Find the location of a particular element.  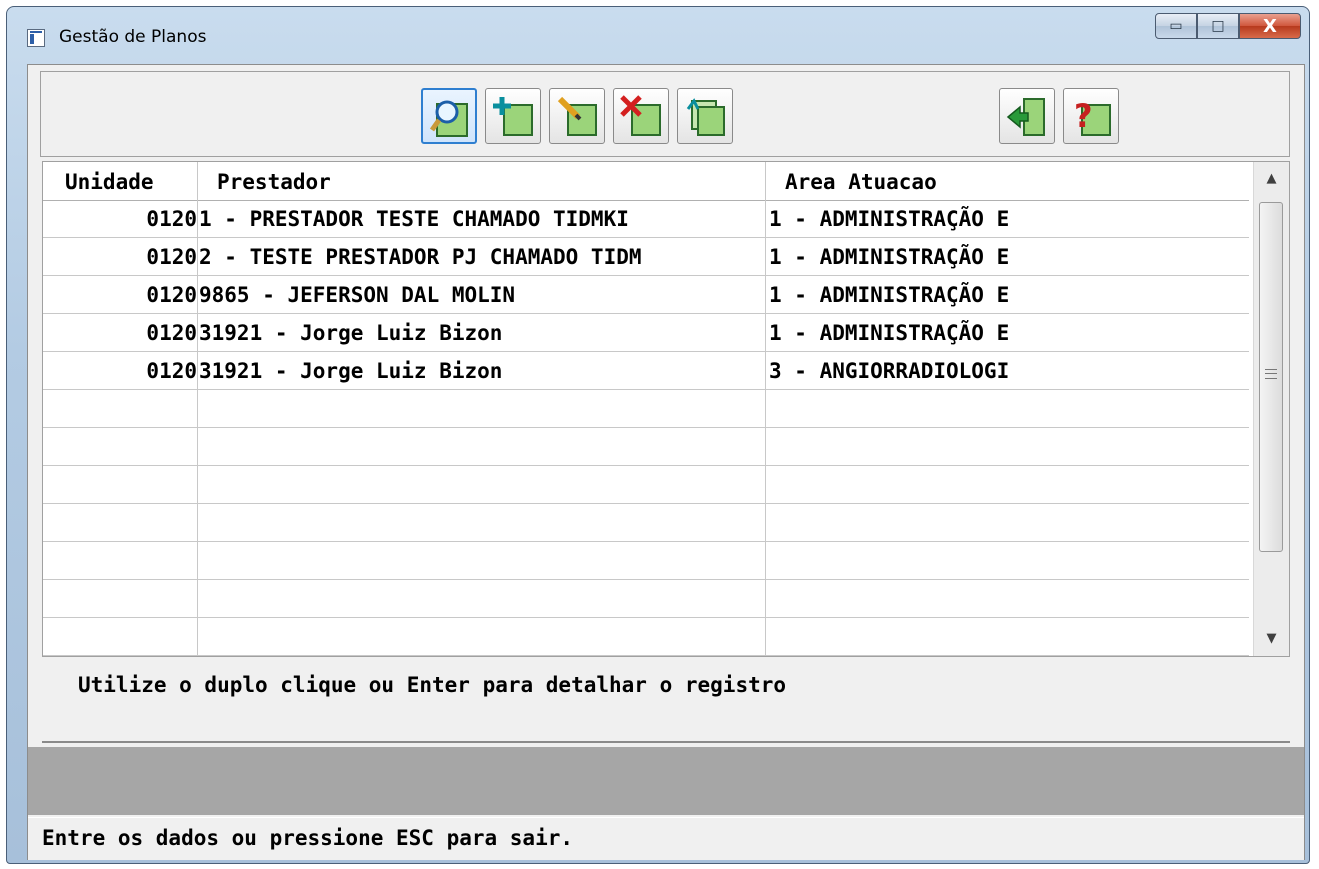

scroll-down-icon: ▼ is located at coordinates (1271, 639).